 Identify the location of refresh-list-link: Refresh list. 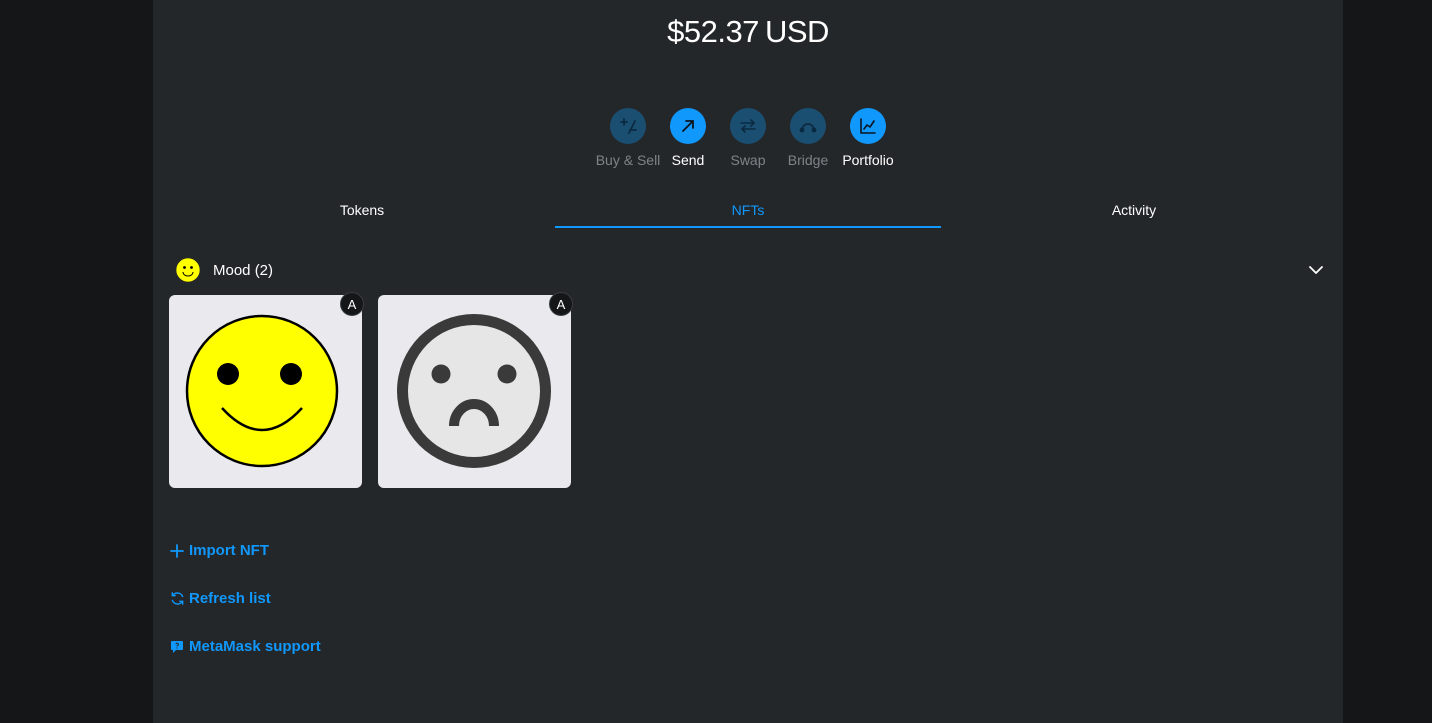
(220, 598).